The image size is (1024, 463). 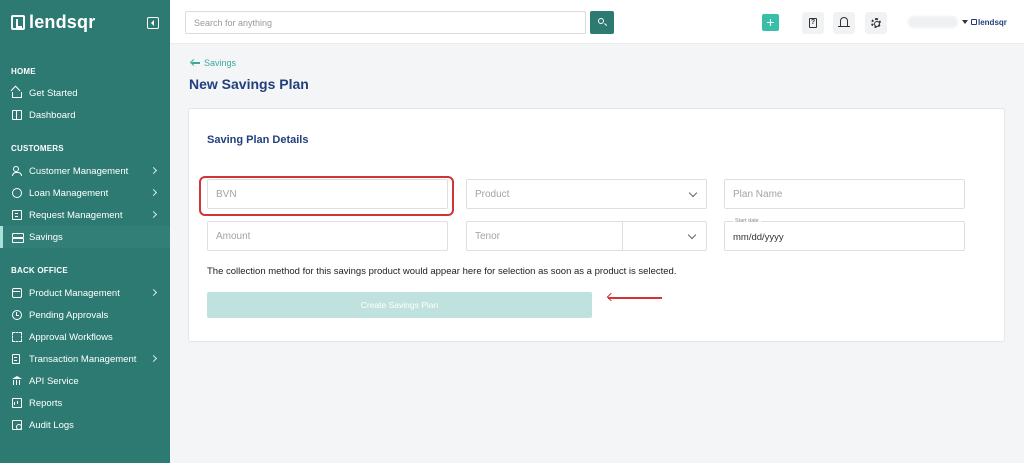 What do you see at coordinates (664, 236) in the screenshot?
I see `tenor-unit-select` at bounding box center [664, 236].